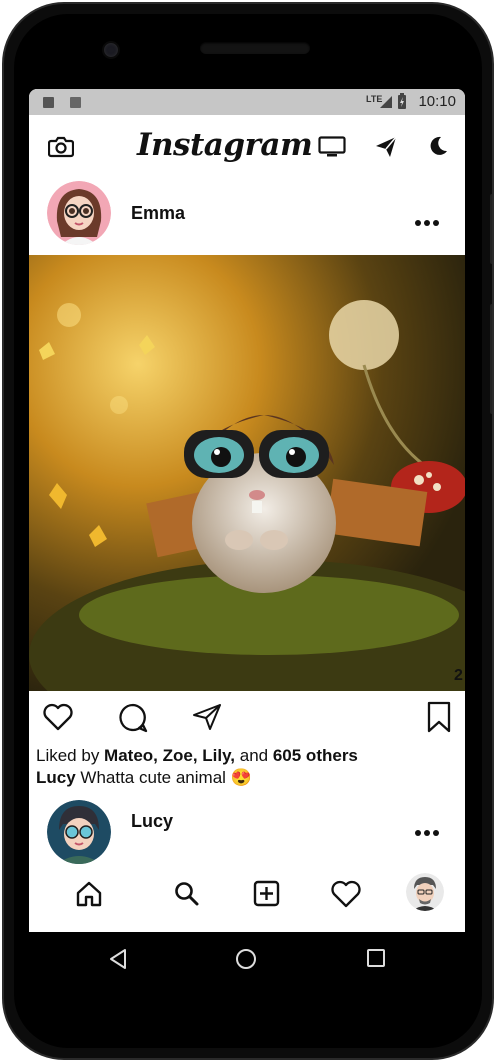  I want to click on home-circle-icon, so click(246, 959).